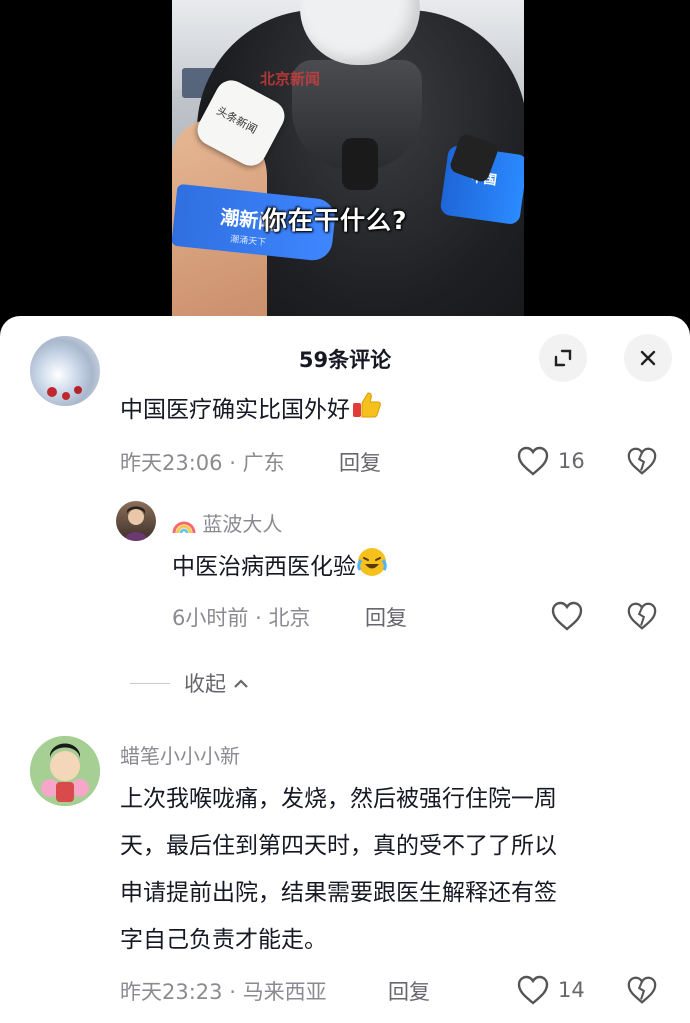  What do you see at coordinates (571, 990) in the screenshot?
I see `like-count: 14` at bounding box center [571, 990].